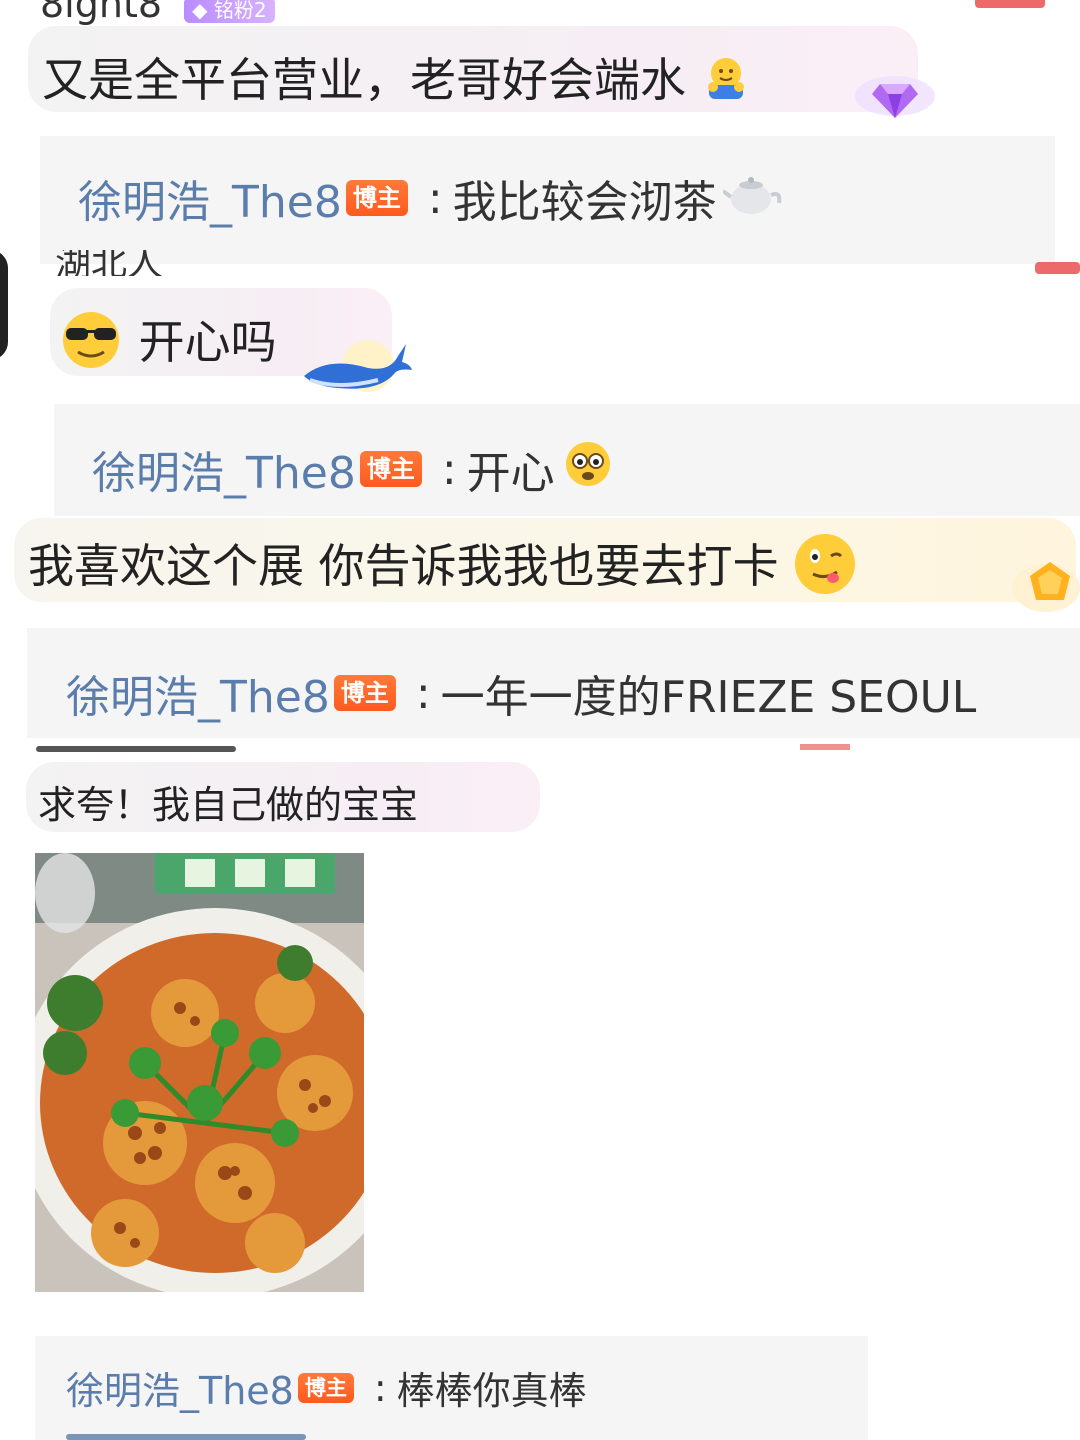 The height and width of the screenshot is (1440, 1080). I want to click on more-replies-partial, so click(196, 1434).